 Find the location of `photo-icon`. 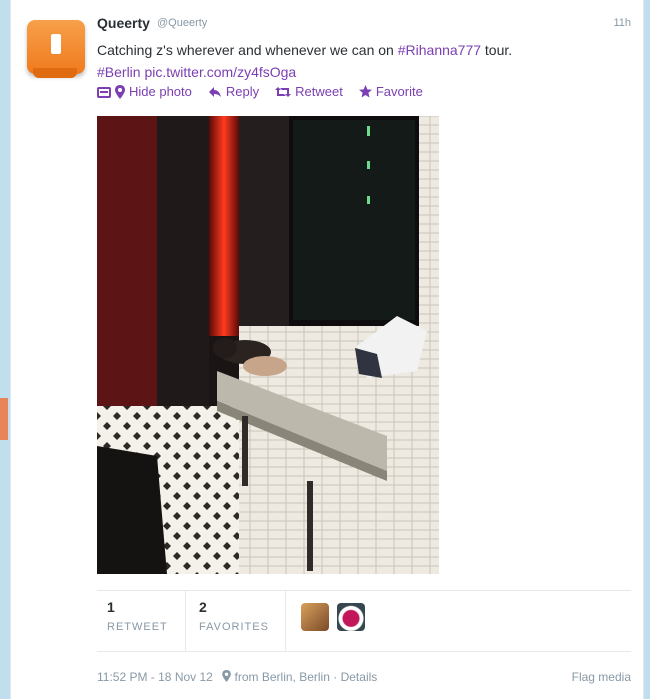

photo-icon is located at coordinates (104, 92).